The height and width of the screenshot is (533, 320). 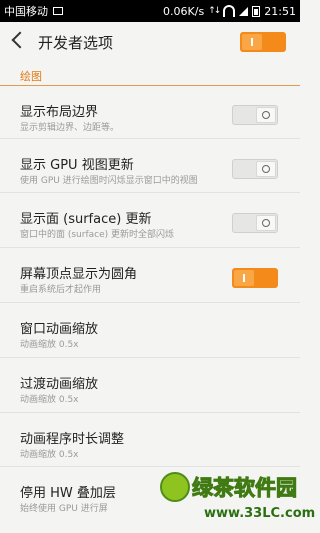 I want to click on setting-title: 过渡动画缩放, so click(x=59, y=384).